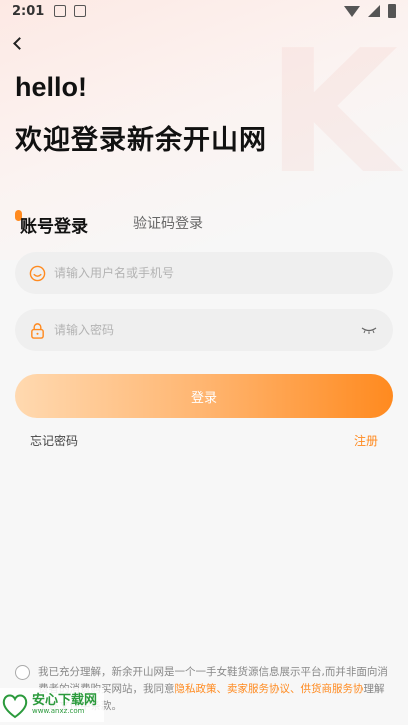  I want to click on watermark-url: www.anxz.com, so click(58, 711).